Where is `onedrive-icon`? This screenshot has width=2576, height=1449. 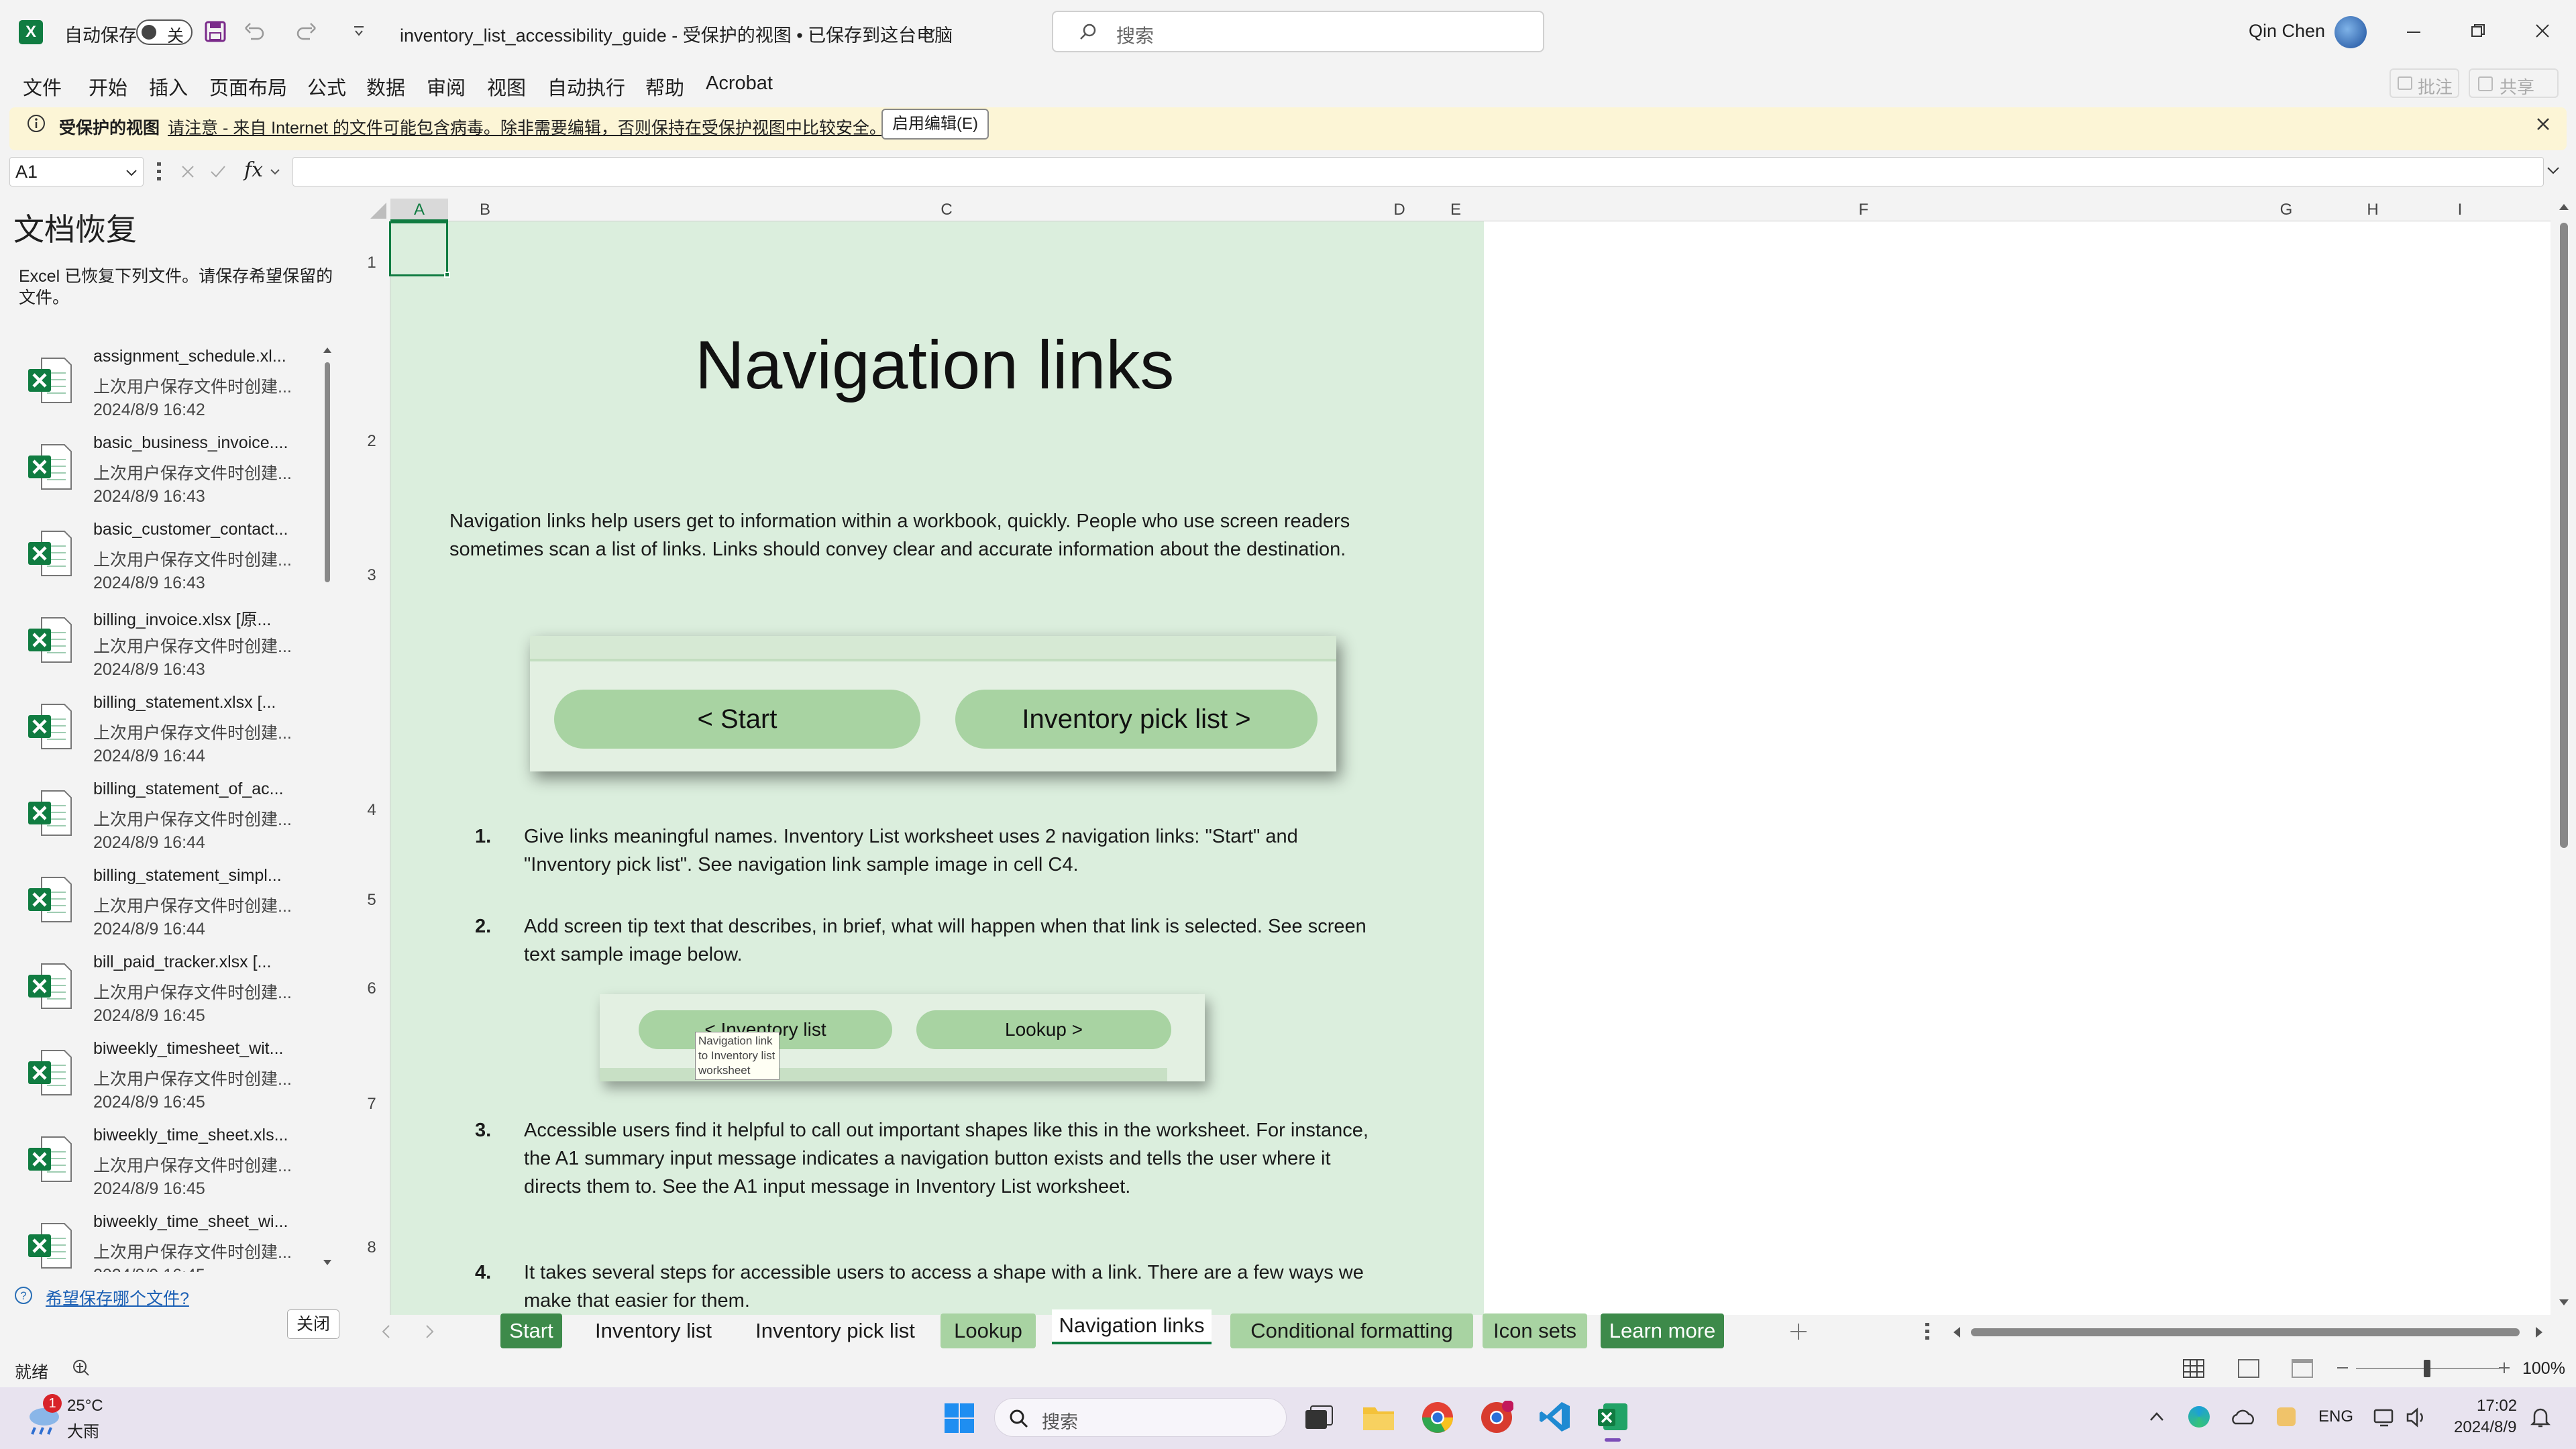
onedrive-icon is located at coordinates (2243, 1417).